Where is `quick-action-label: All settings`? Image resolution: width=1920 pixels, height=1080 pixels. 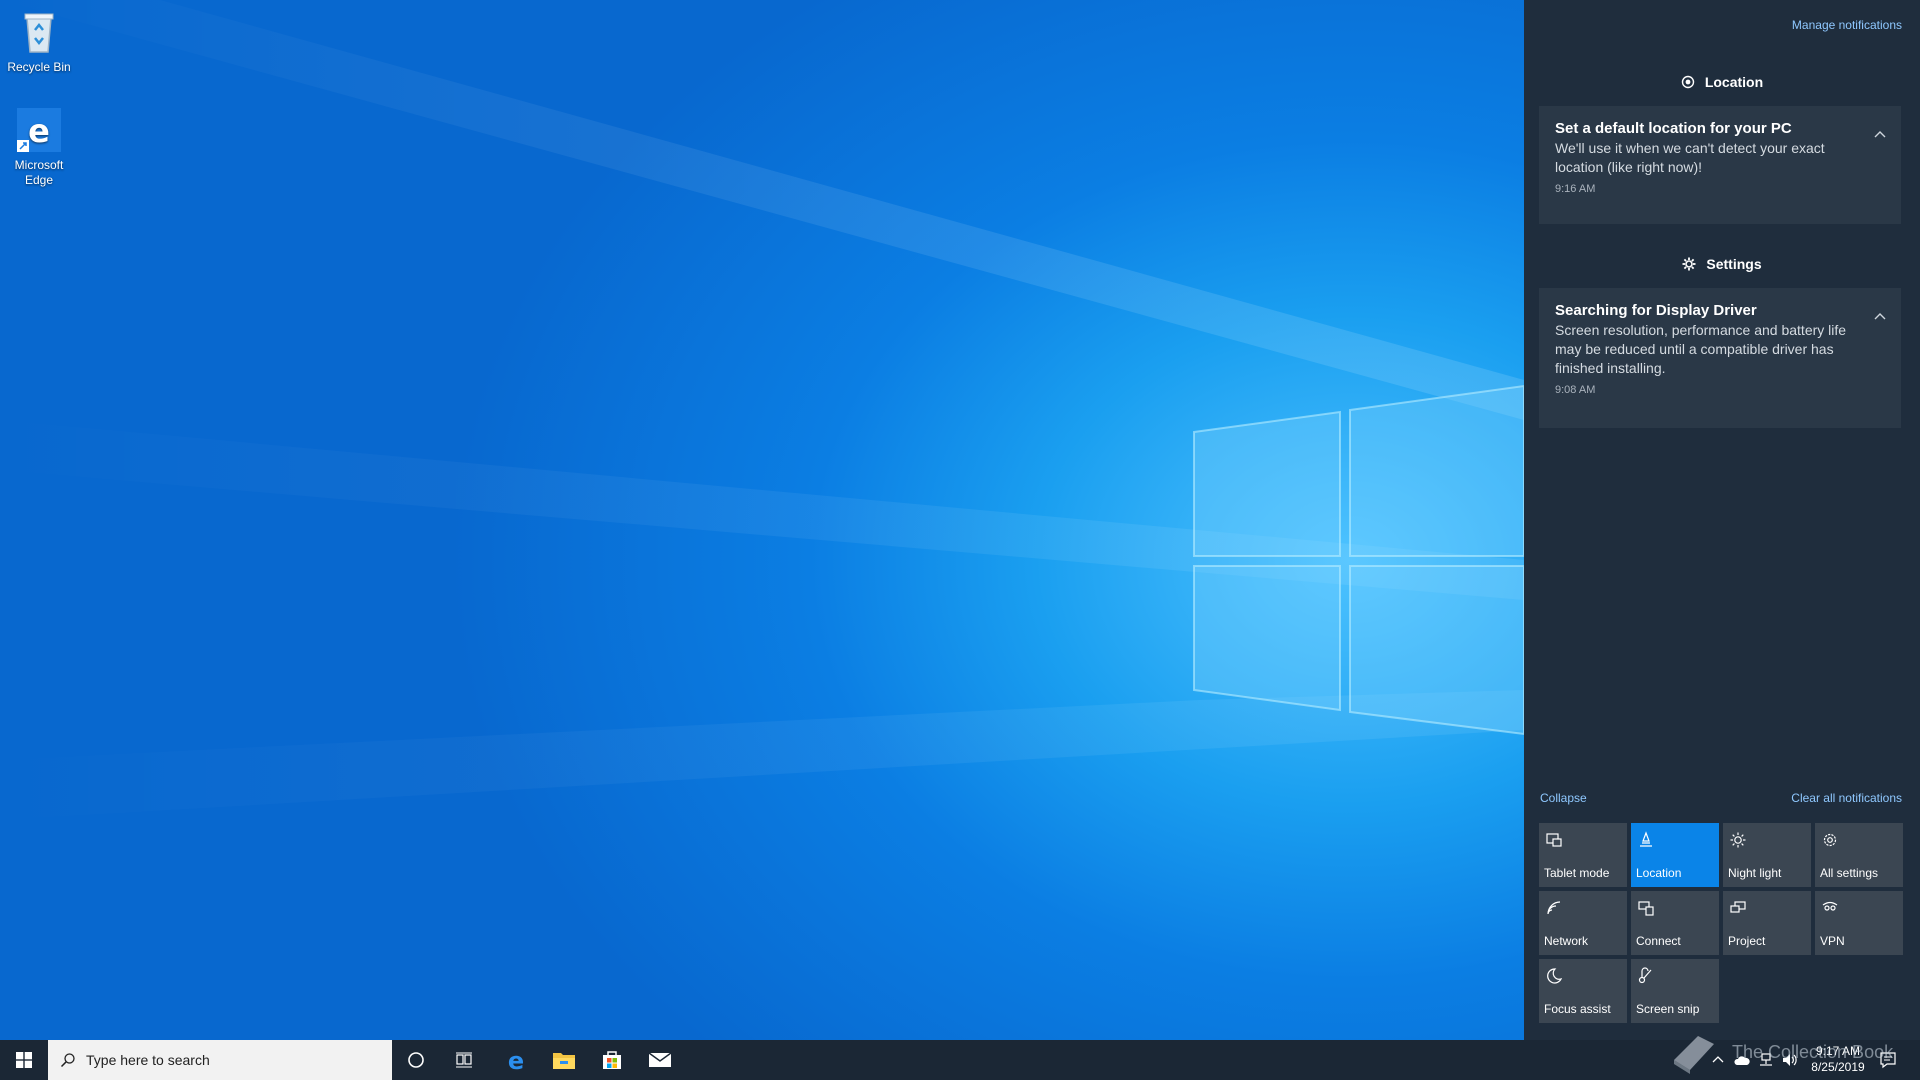
quick-action-label: All settings is located at coordinates (1849, 873).